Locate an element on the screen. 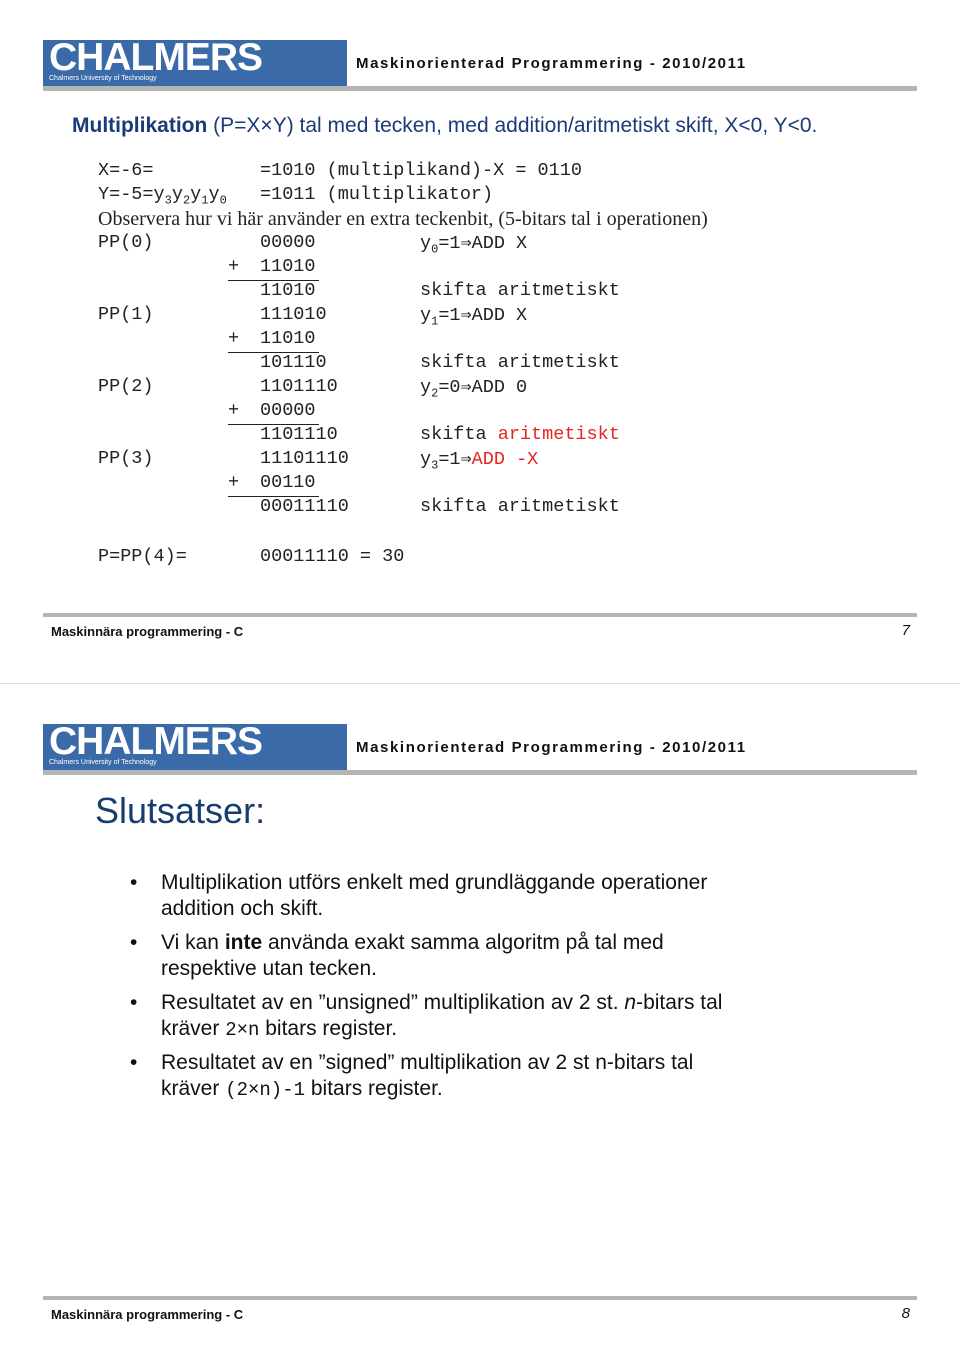  text-part: skifta is located at coordinates (459, 434).